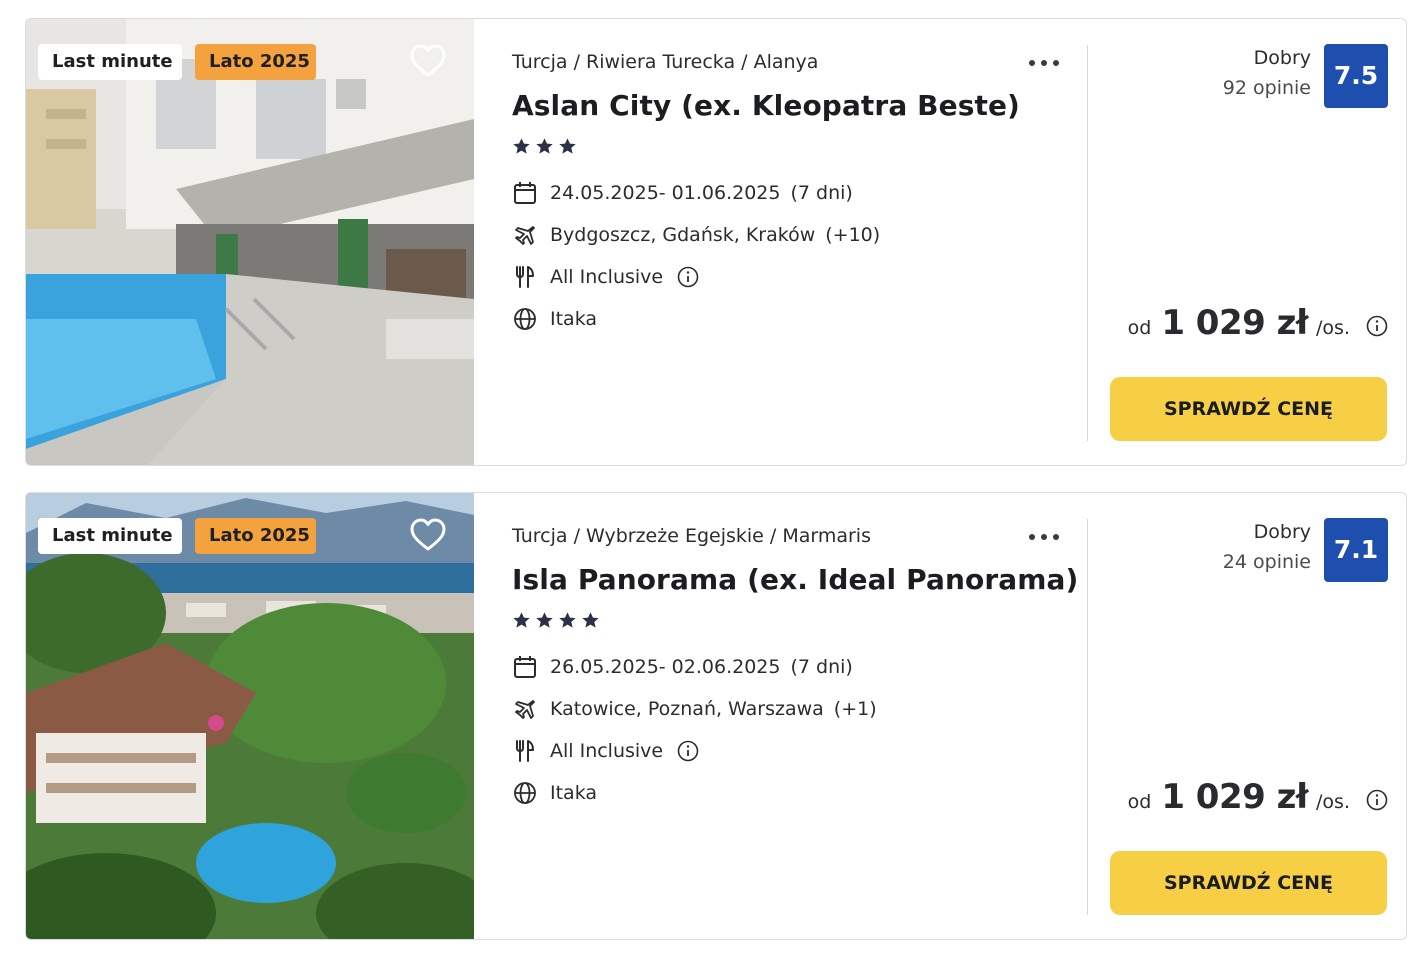 This screenshot has width=1428, height=956. I want to click on rating-score-badge: 7.1, so click(1356, 550).